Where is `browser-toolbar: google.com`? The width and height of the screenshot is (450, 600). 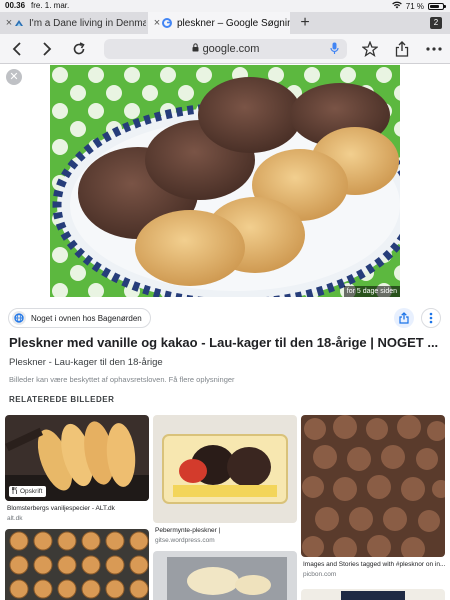
browser-toolbar: google.com is located at coordinates (225, 49).